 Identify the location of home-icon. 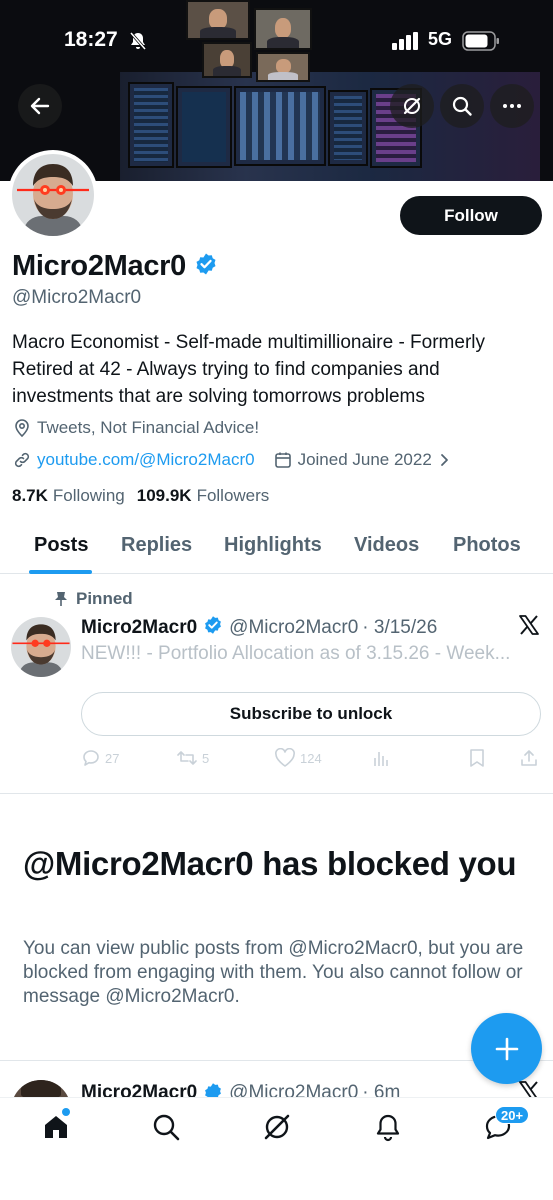
(56, 1127).